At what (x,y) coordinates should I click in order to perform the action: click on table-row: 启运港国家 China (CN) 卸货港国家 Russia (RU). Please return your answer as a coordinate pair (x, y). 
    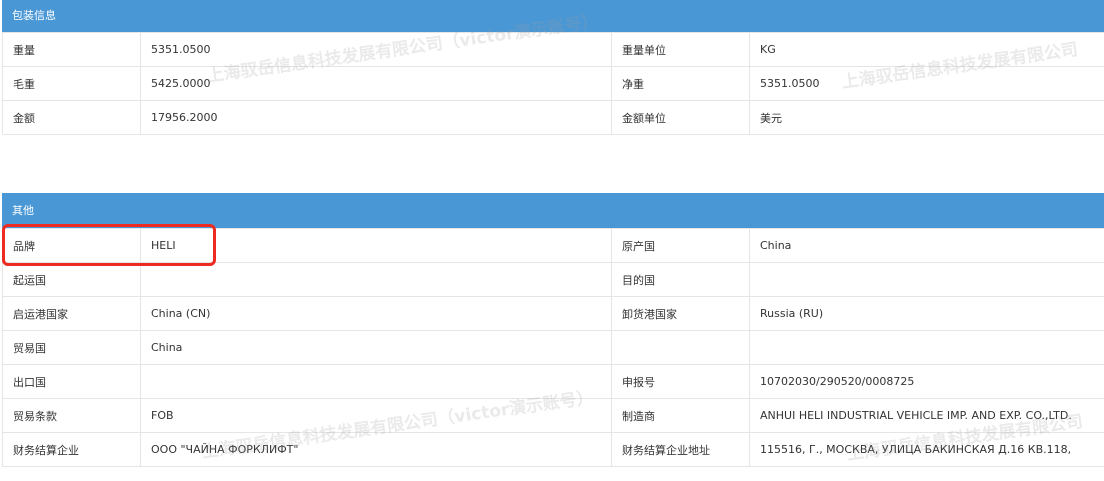
    Looking at the image, I should click on (553, 313).